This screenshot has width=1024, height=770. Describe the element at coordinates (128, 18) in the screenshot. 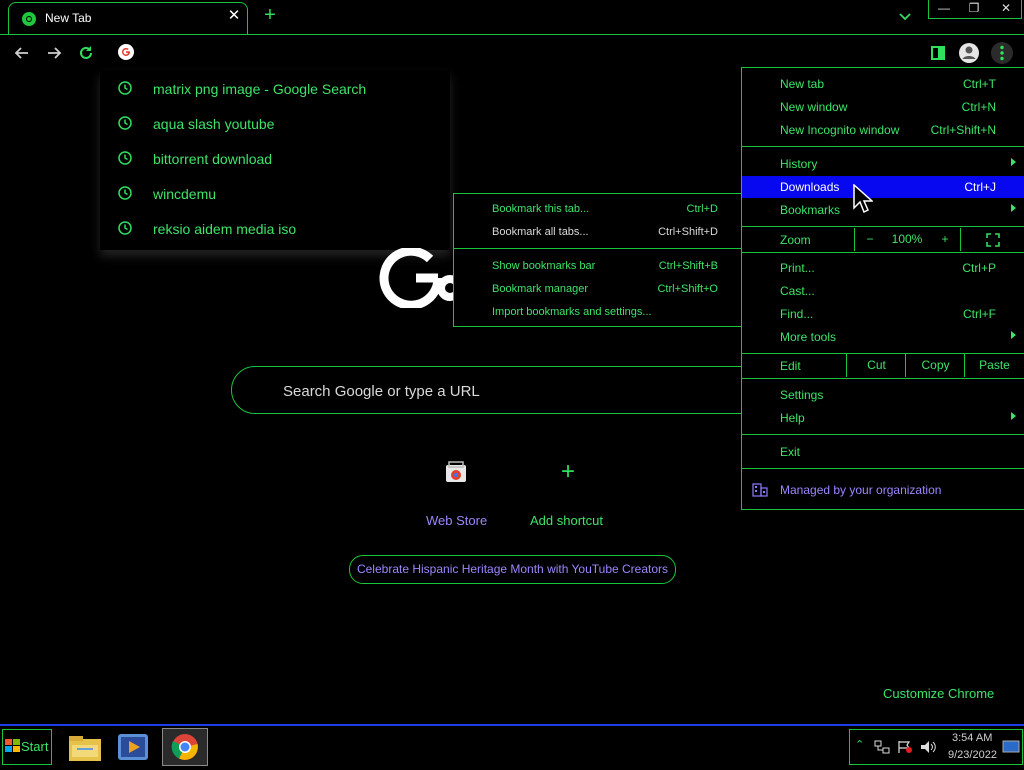

I see `tab-new-tab: New Tab ✕` at that location.